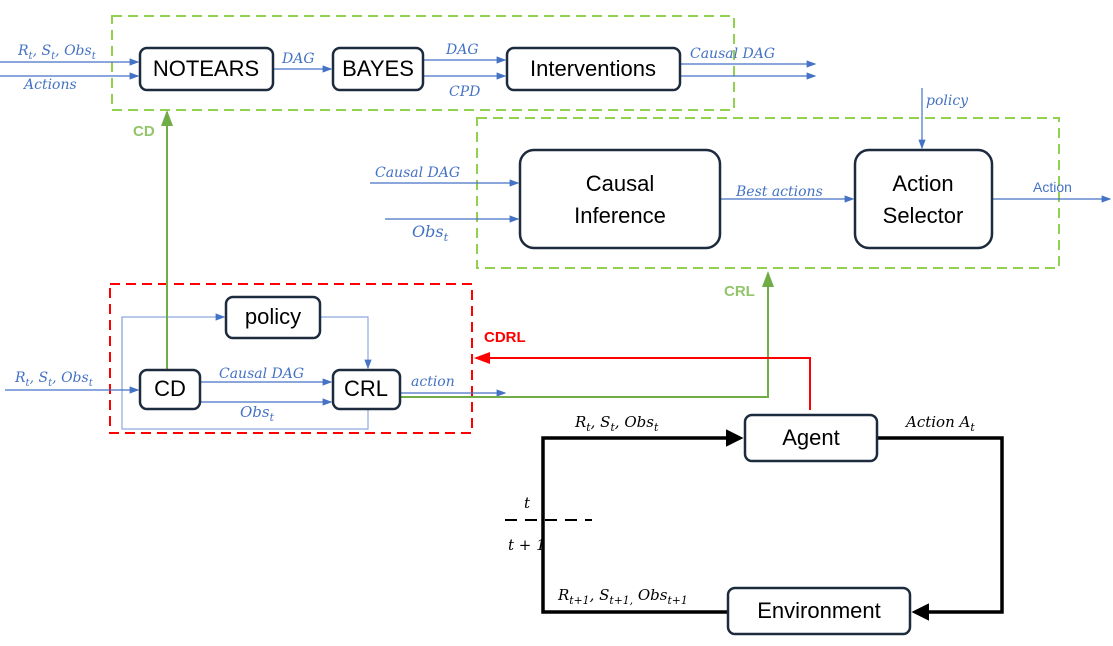 Image resolution: width=1113 pixels, height=646 pixels. Describe the element at coordinates (779, 192) in the screenshot. I see `label-best-actions: Best actions` at that location.